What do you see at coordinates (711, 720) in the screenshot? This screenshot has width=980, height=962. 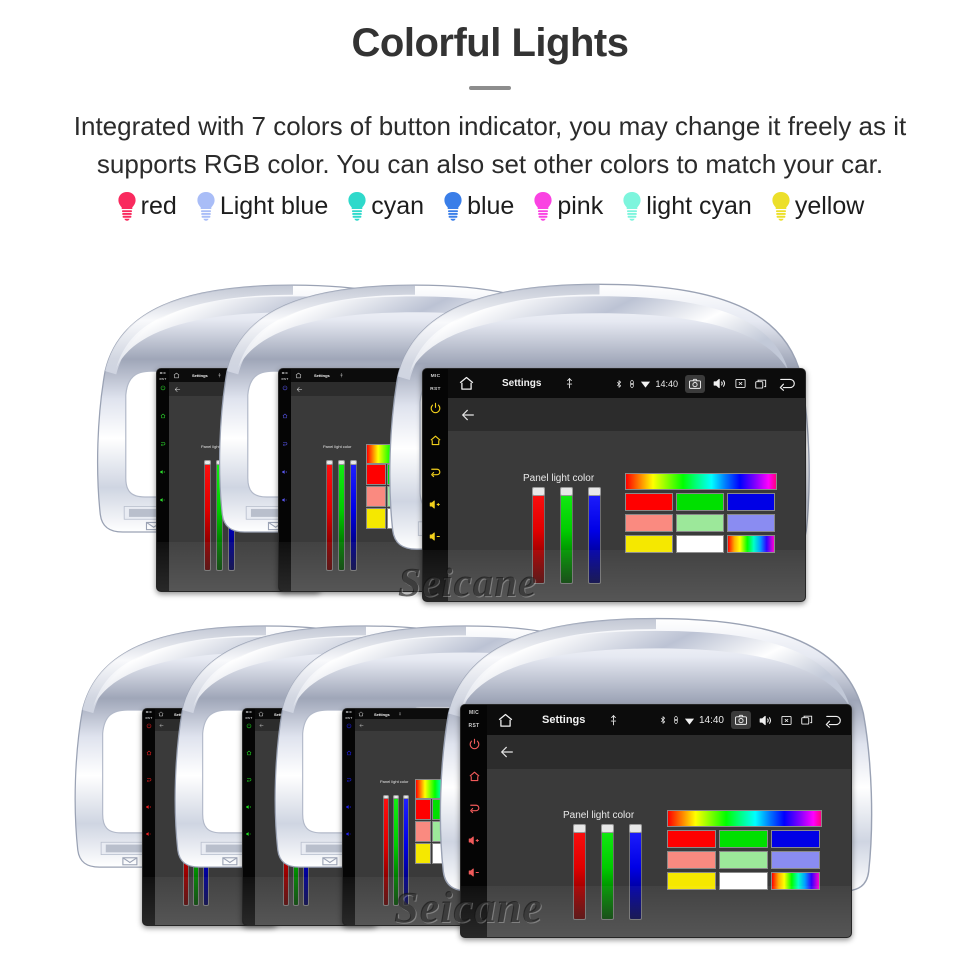 I see `clock: 14:40` at bounding box center [711, 720].